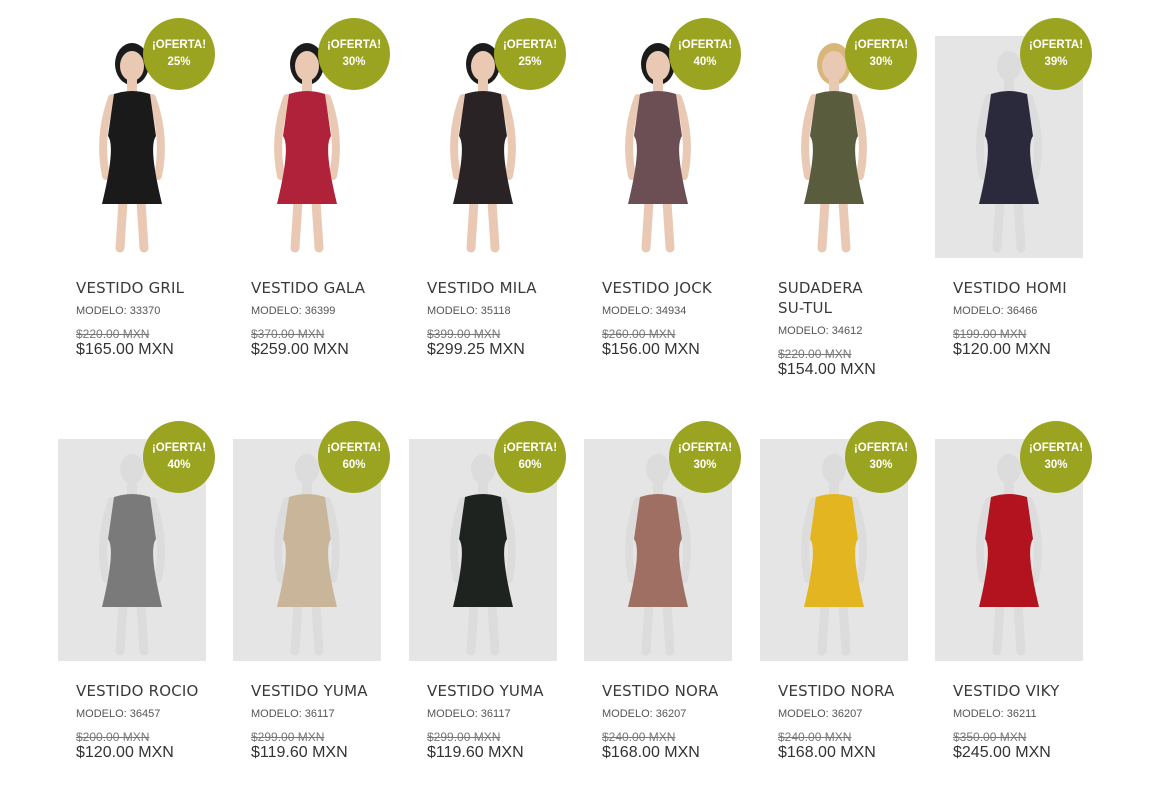 The width and height of the screenshot is (1157, 801). What do you see at coordinates (651, 349) in the screenshot?
I see `sale-price: $156.00 MXN` at bounding box center [651, 349].